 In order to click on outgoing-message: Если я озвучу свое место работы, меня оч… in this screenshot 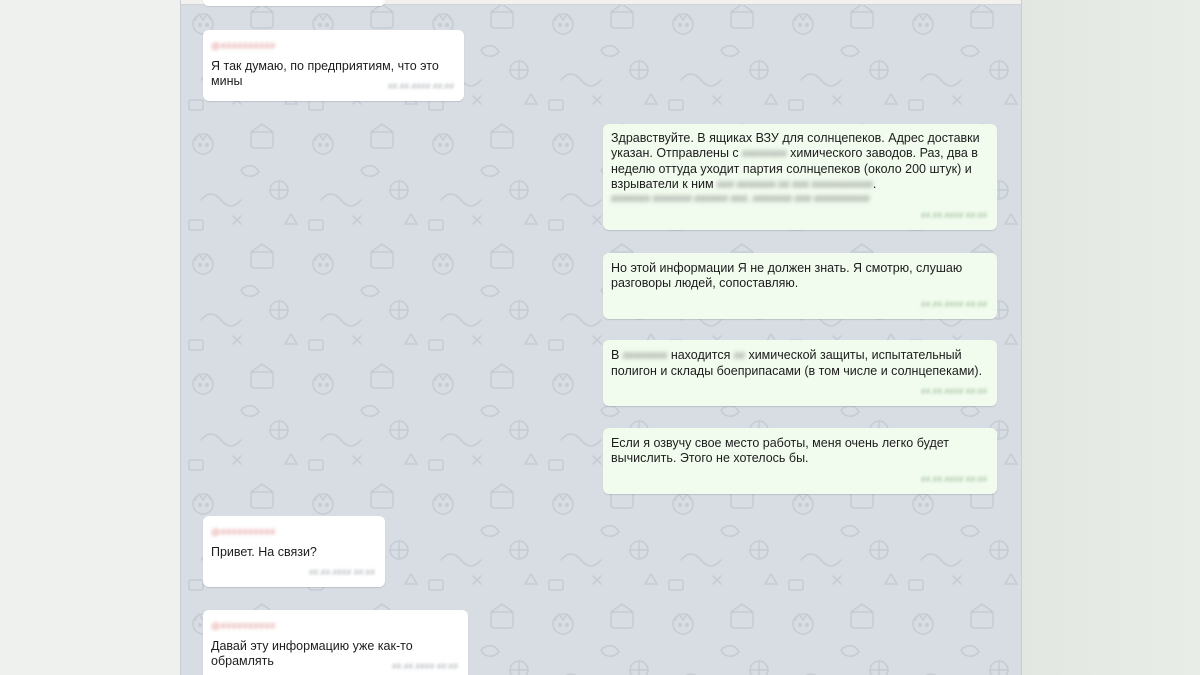, I will do `click(800, 461)`.